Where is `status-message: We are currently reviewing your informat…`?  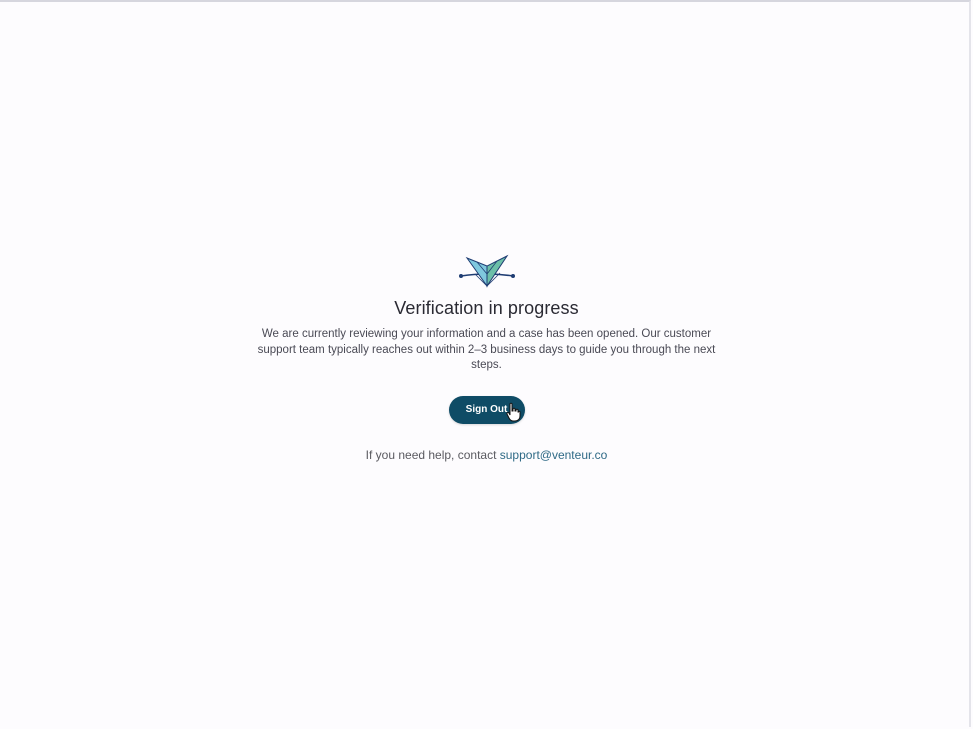 status-message: We are currently reviewing your informat… is located at coordinates (486, 349).